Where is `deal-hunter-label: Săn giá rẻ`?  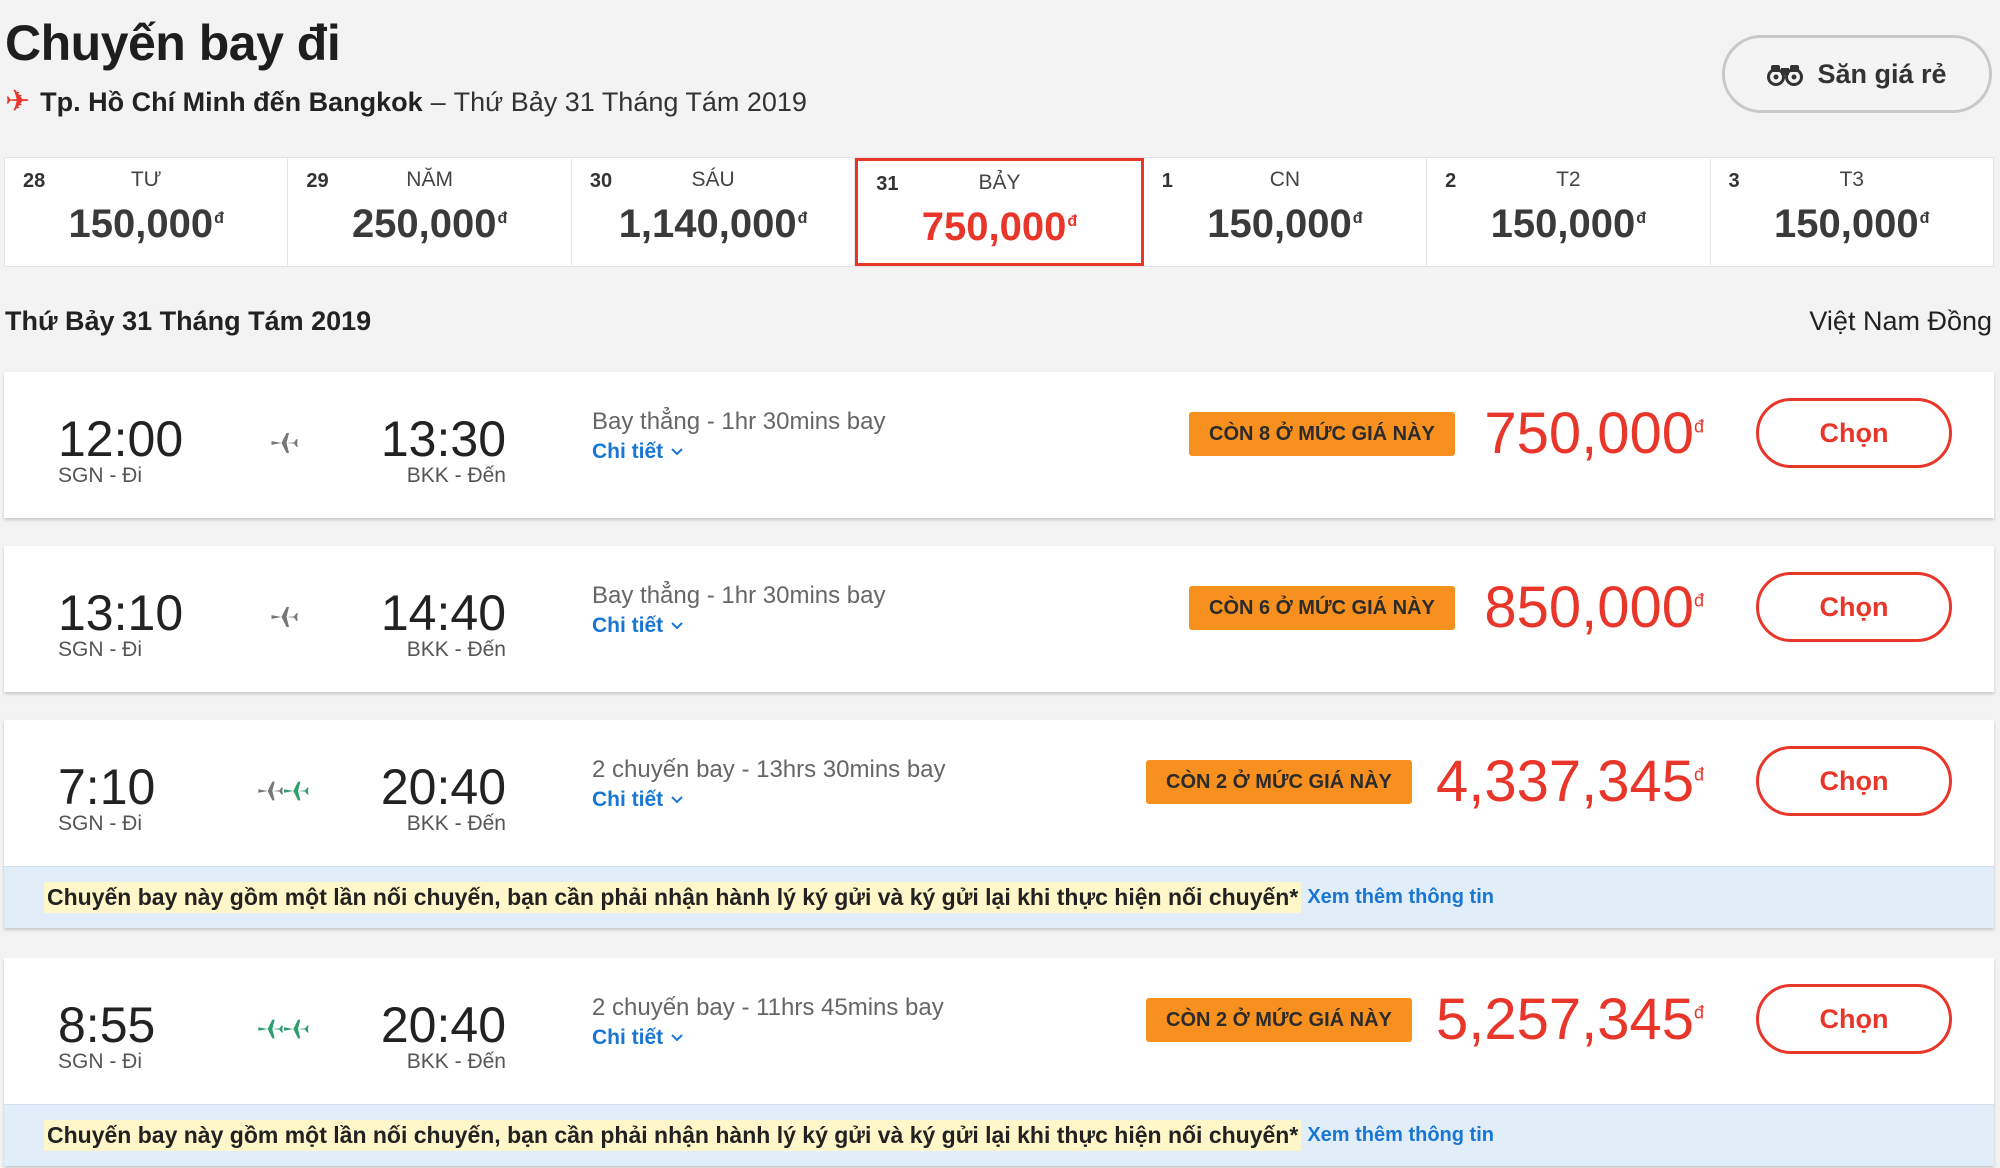 deal-hunter-label: Săn giá rẻ is located at coordinates (1882, 73).